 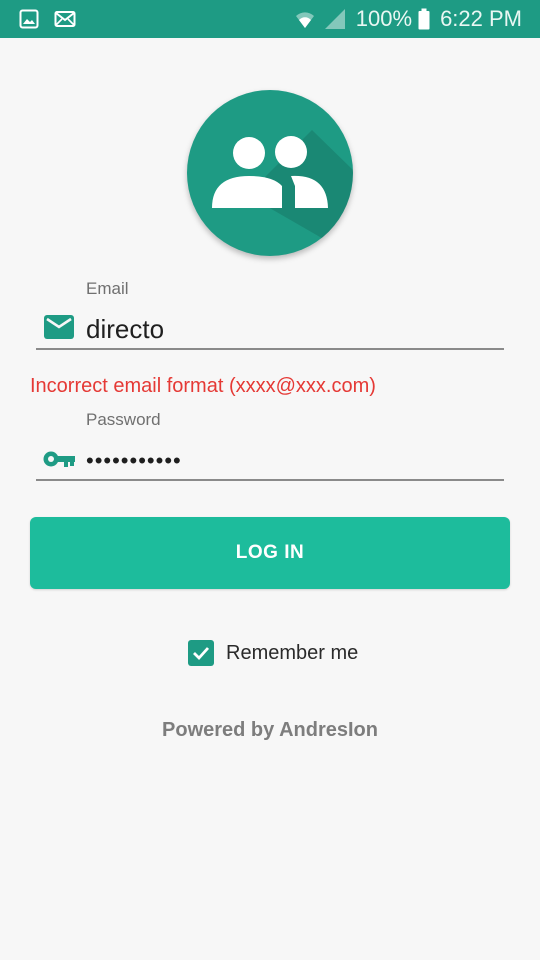 I want to click on battery-icon, so click(x=424, y=19).